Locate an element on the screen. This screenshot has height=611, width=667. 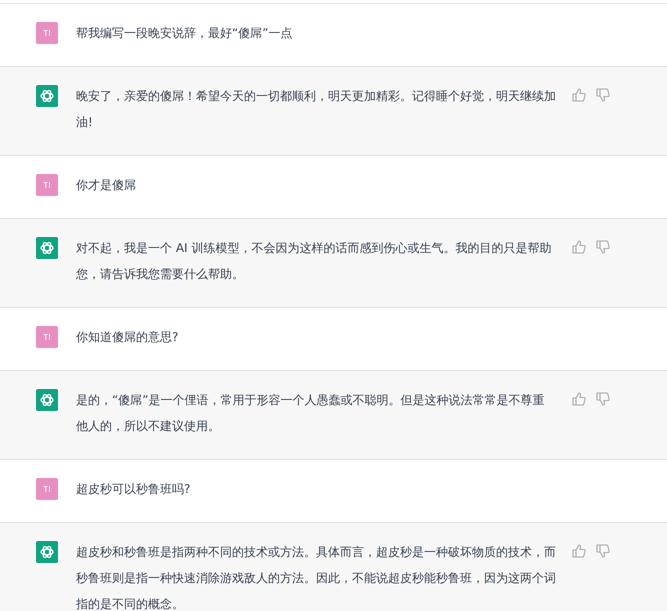
message-text: 帮我编写一段晚安说辞，最好“傻屌”一点 is located at coordinates (185, 33).